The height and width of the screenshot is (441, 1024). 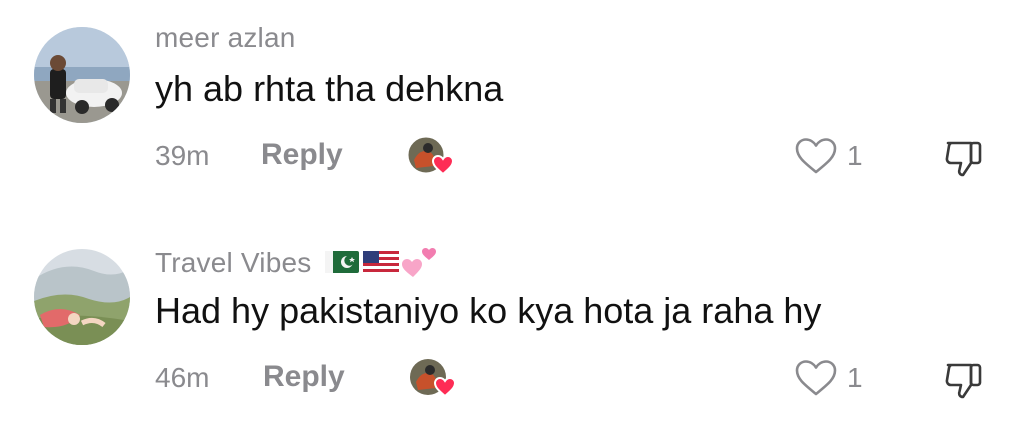 I want to click on comment-meta-row: 39m Reply 1, so click(x=585, y=158).